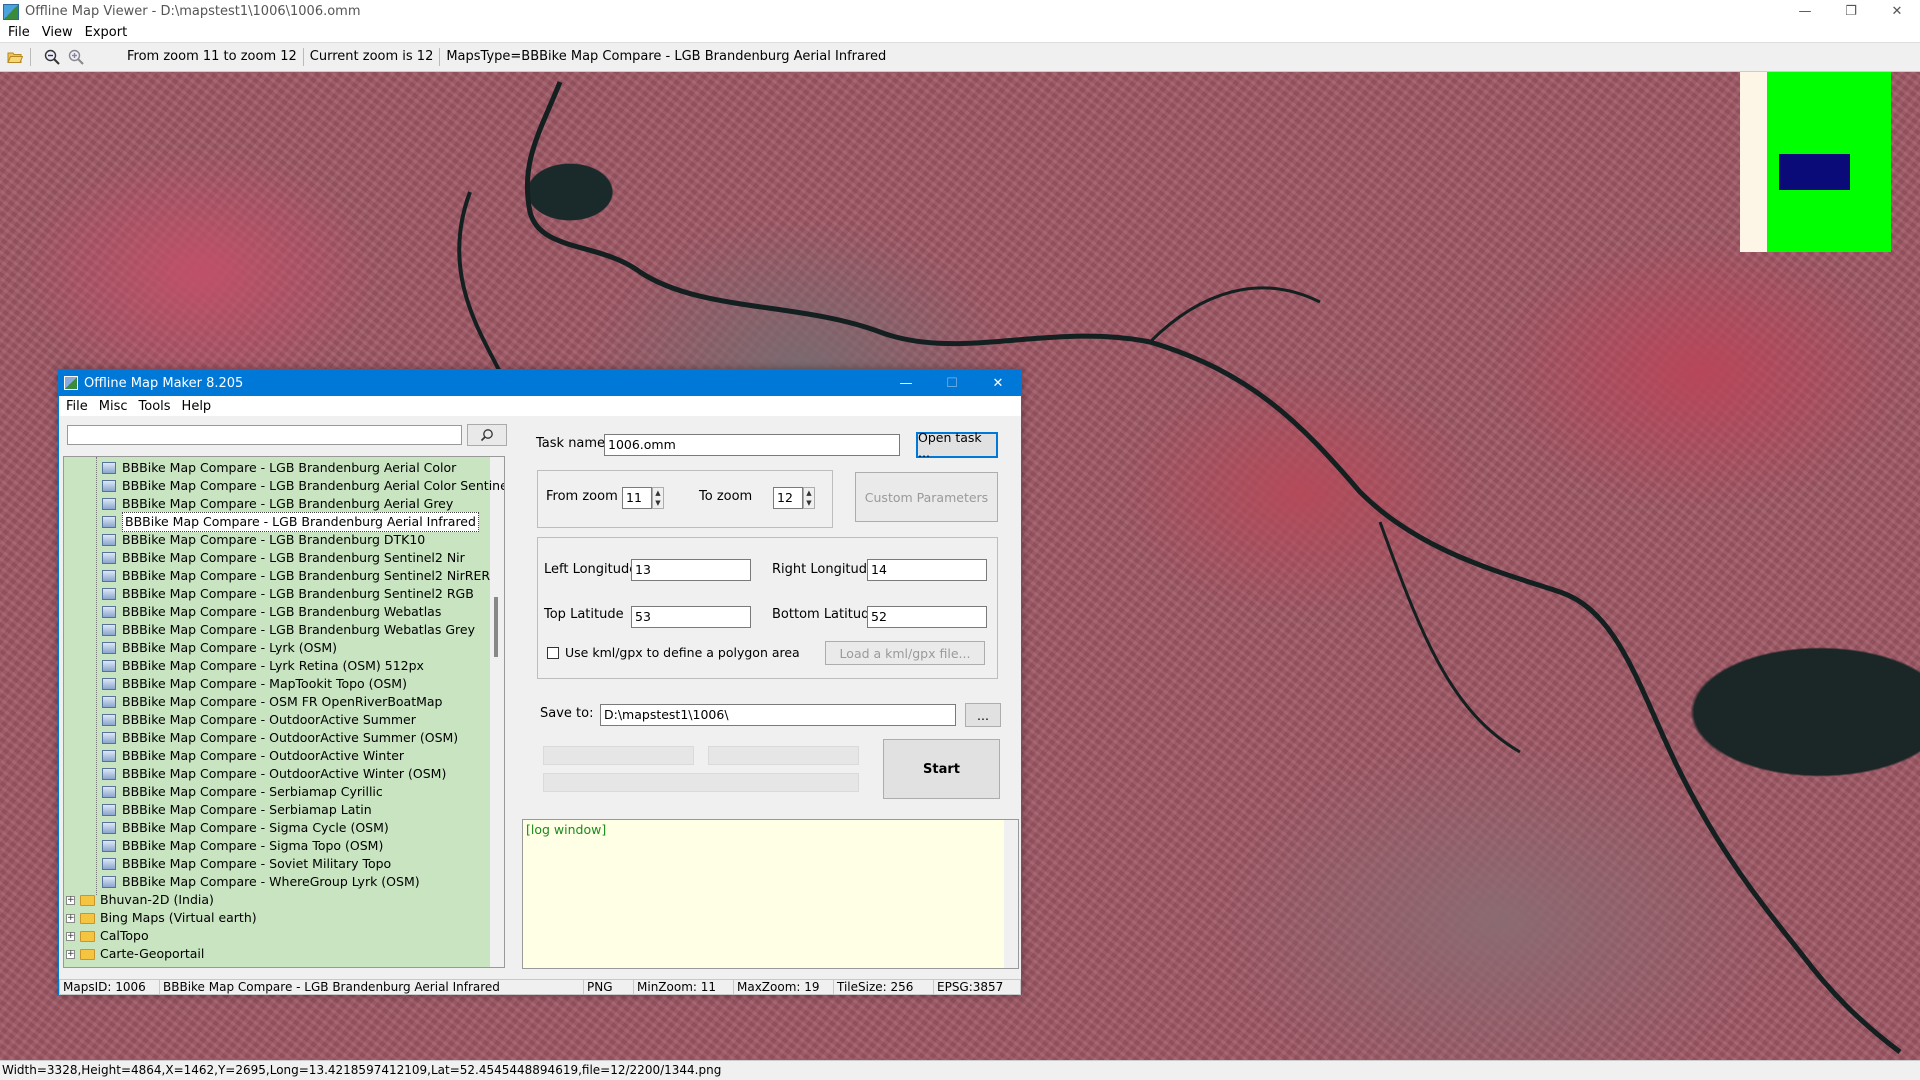  Describe the element at coordinates (926, 497) in the screenshot. I see `custom-parameters-button: Custom Parameters` at that location.